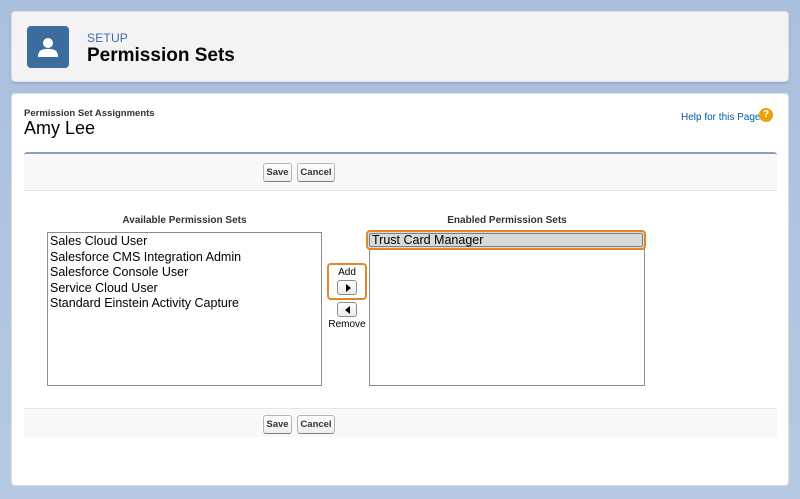 The image size is (800, 499). Describe the element at coordinates (347, 272) in the screenshot. I see `add-label: Add` at that location.